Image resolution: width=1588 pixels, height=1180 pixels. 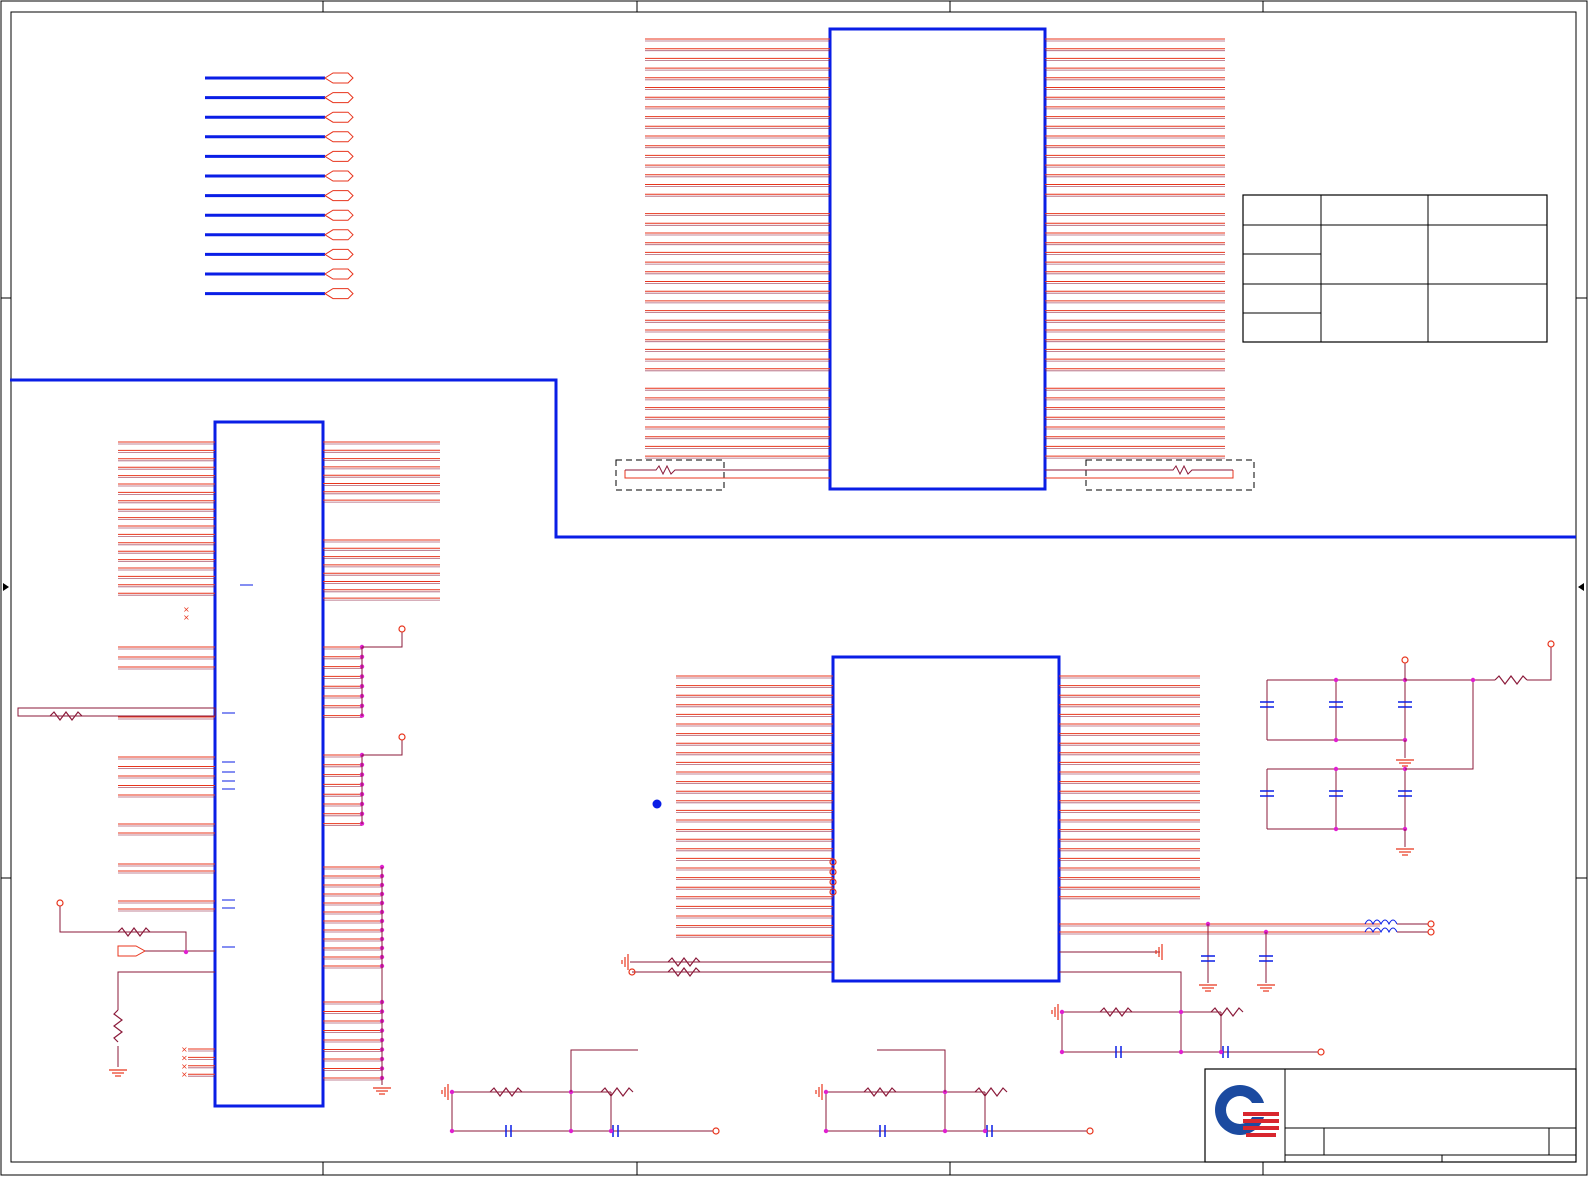 I want to click on ram-chip-top, so click(x=937, y=259).